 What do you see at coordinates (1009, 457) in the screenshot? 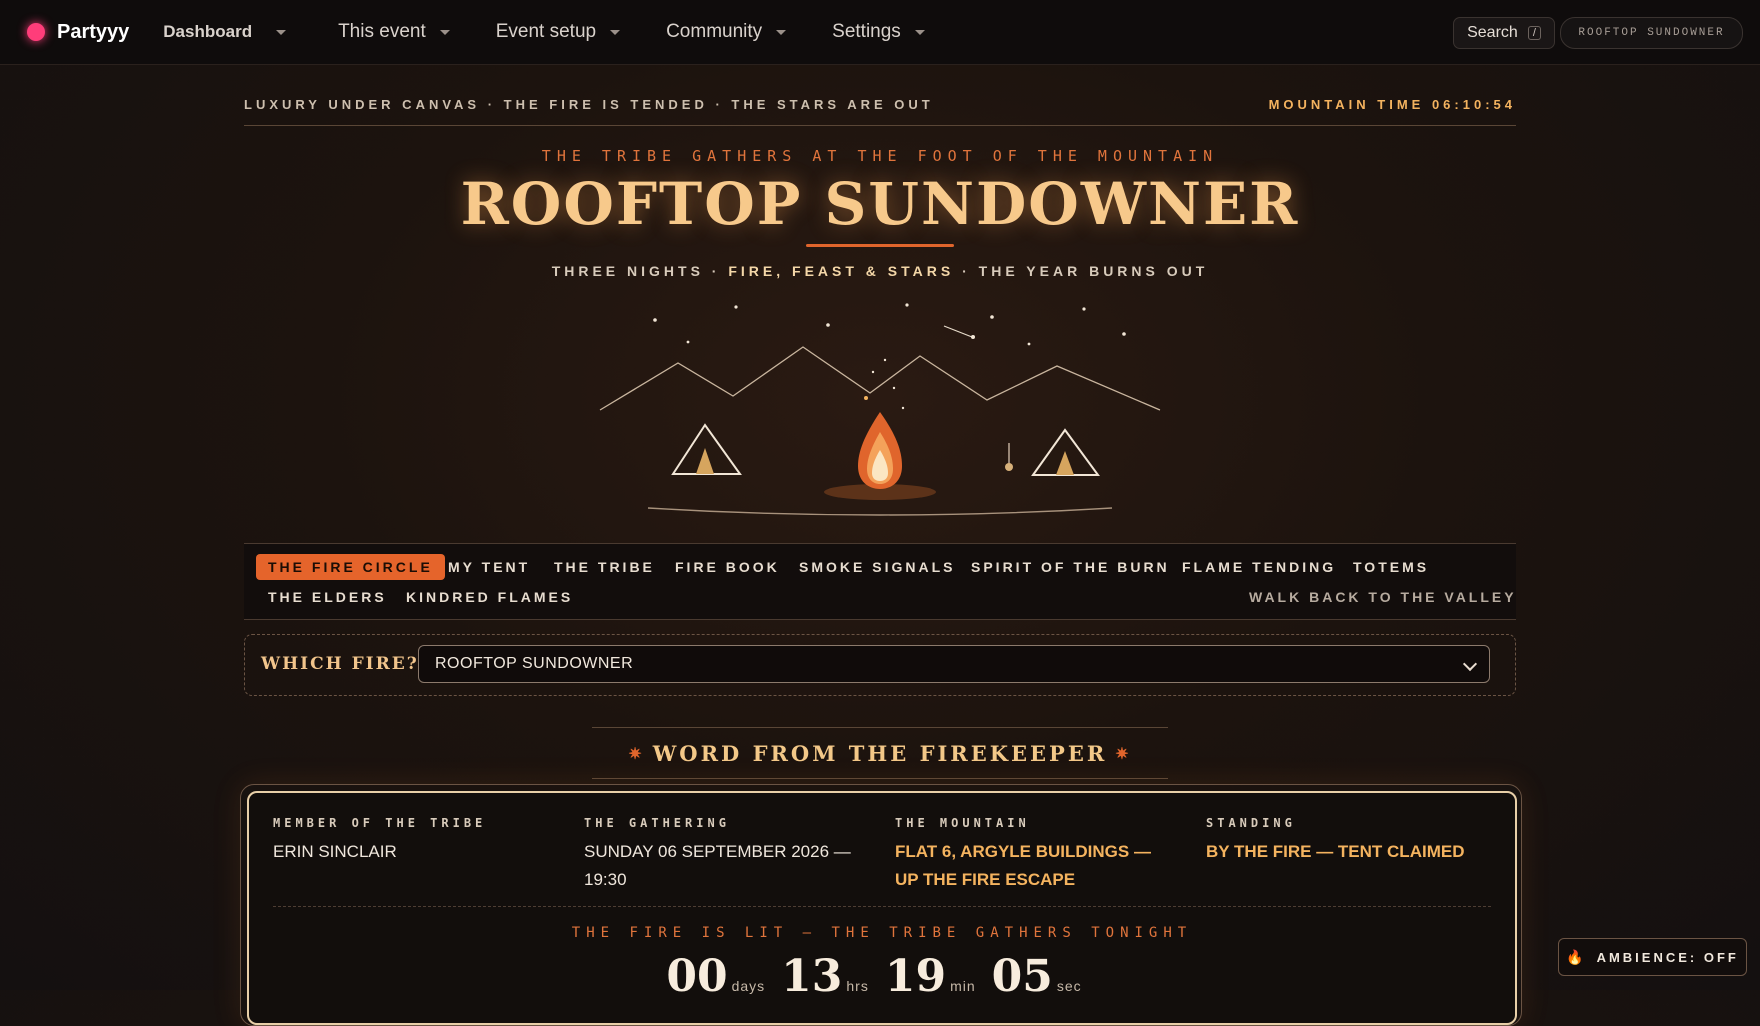
I see `lantern-icon` at bounding box center [1009, 457].